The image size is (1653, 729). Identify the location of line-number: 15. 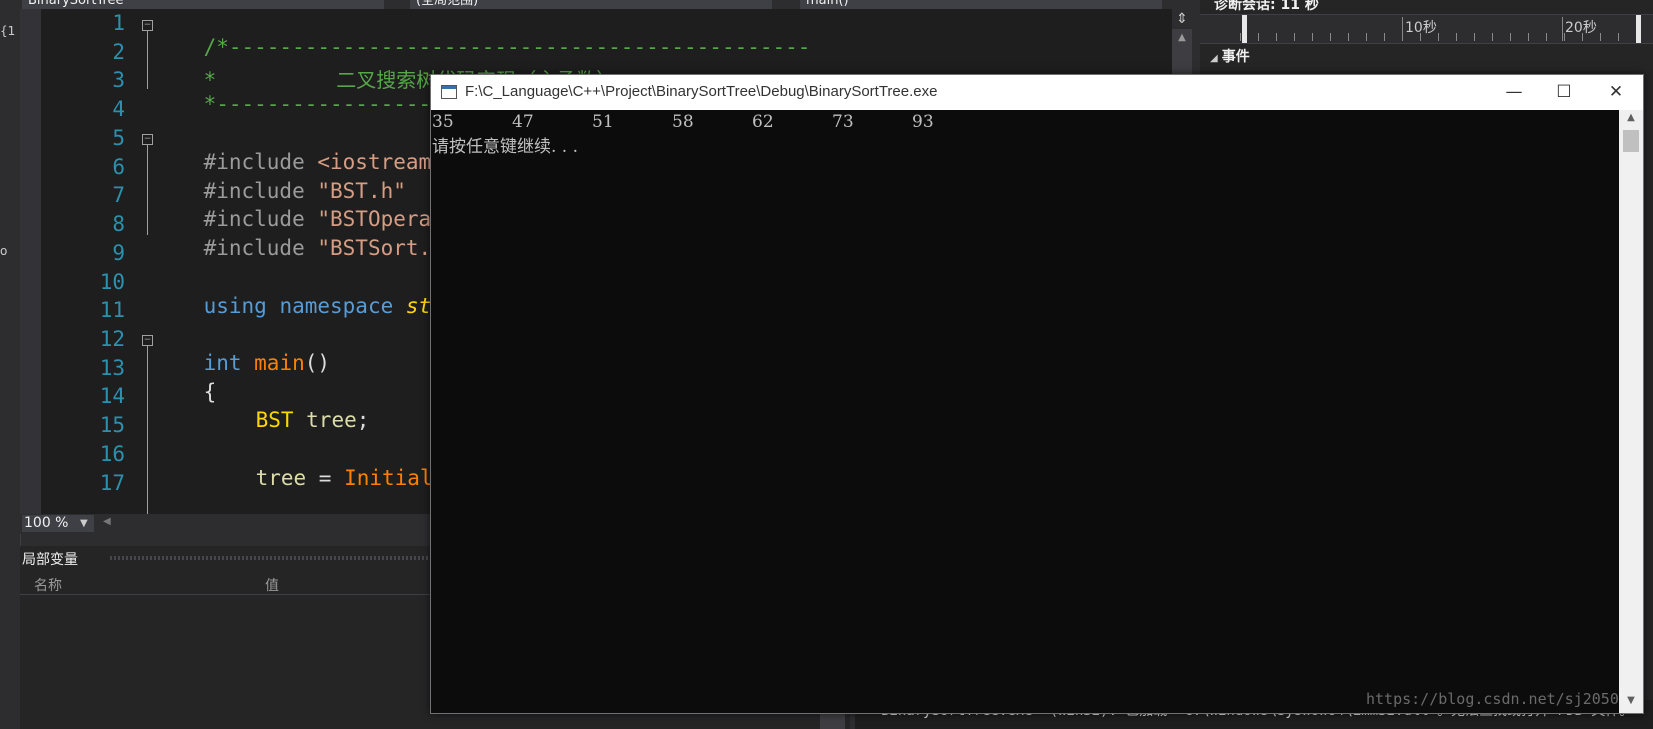
(112, 425).